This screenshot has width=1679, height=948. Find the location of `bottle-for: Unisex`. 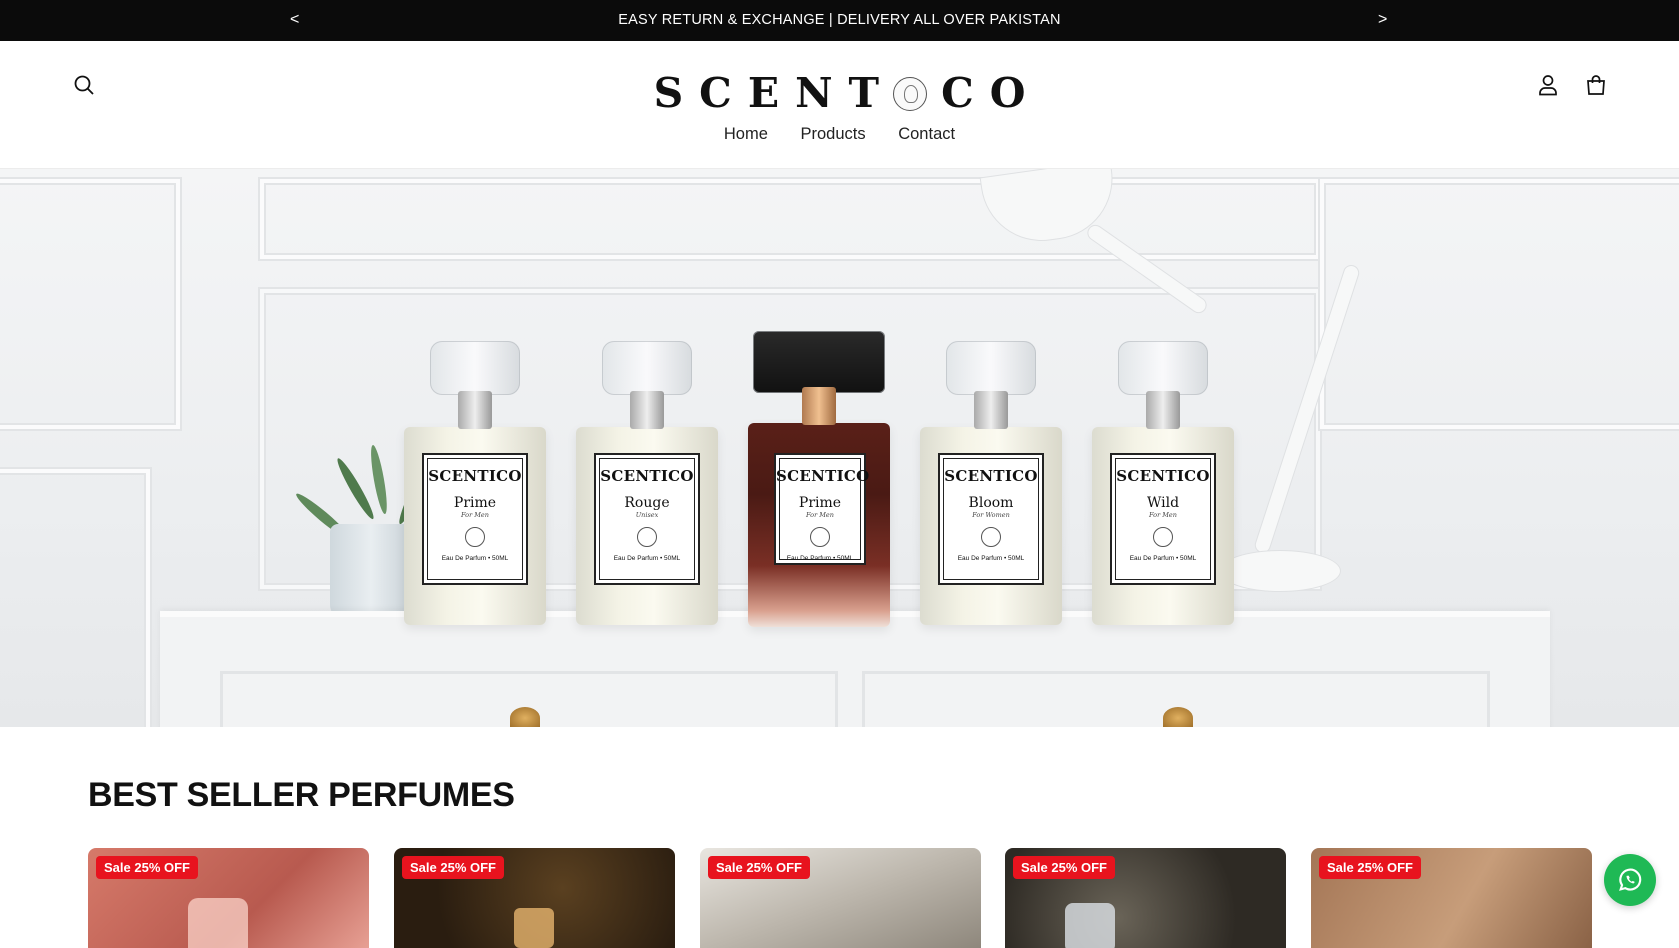

bottle-for: Unisex is located at coordinates (647, 515).